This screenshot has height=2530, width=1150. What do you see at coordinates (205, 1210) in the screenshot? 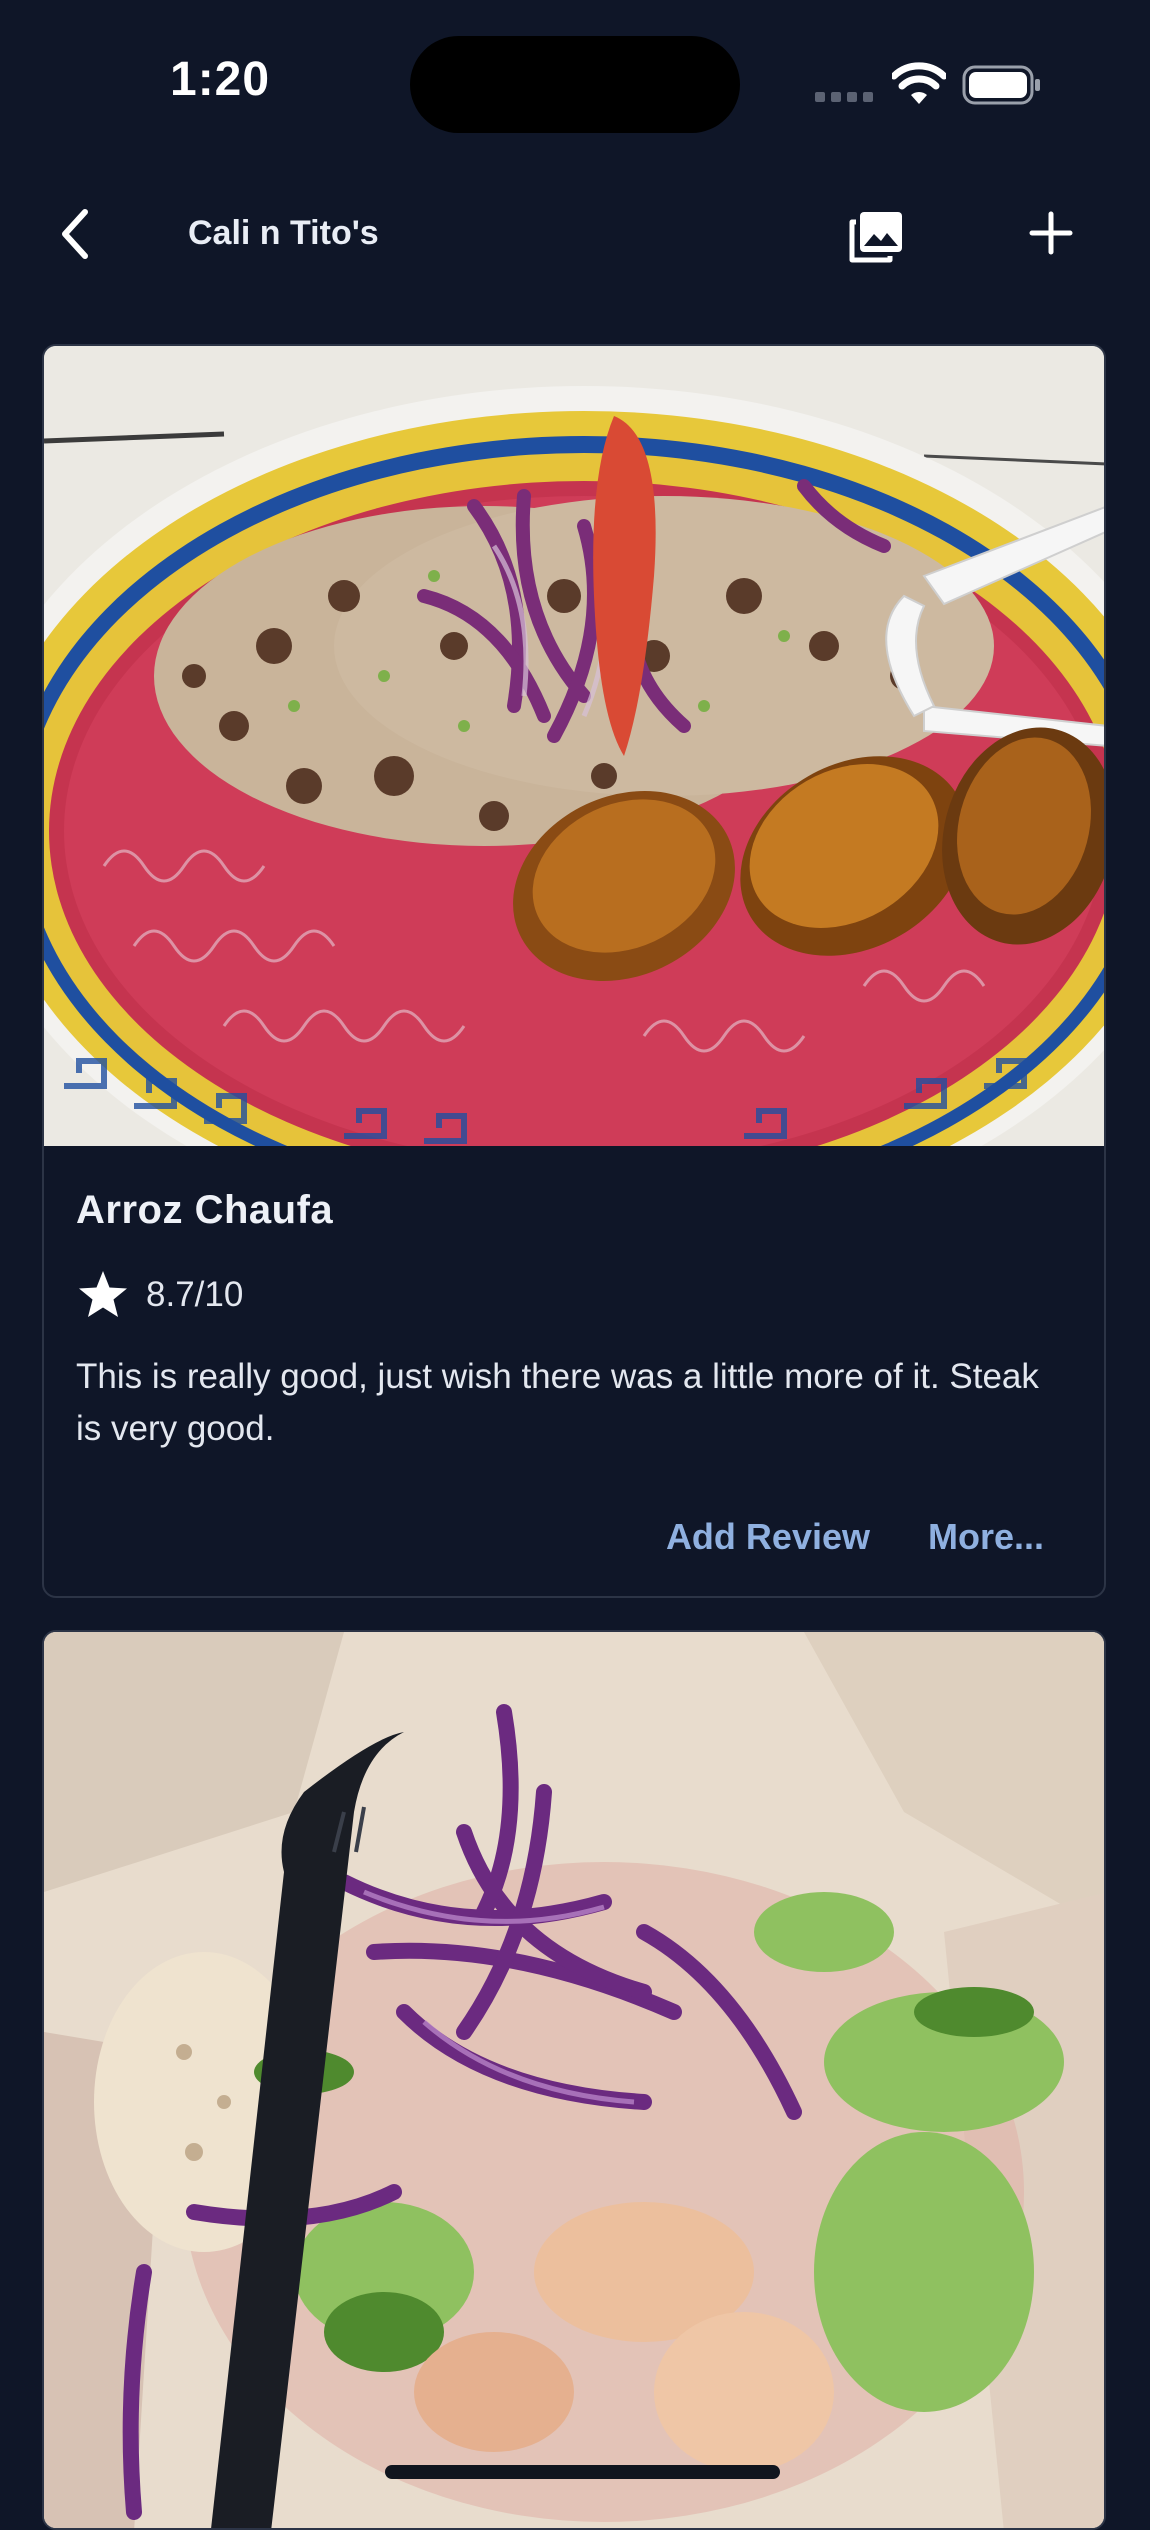
I see `dish-name: Arroz Chaufa` at bounding box center [205, 1210].